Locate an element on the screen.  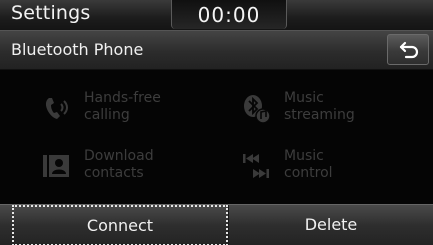
clock: 00:00 is located at coordinates (229, 15).